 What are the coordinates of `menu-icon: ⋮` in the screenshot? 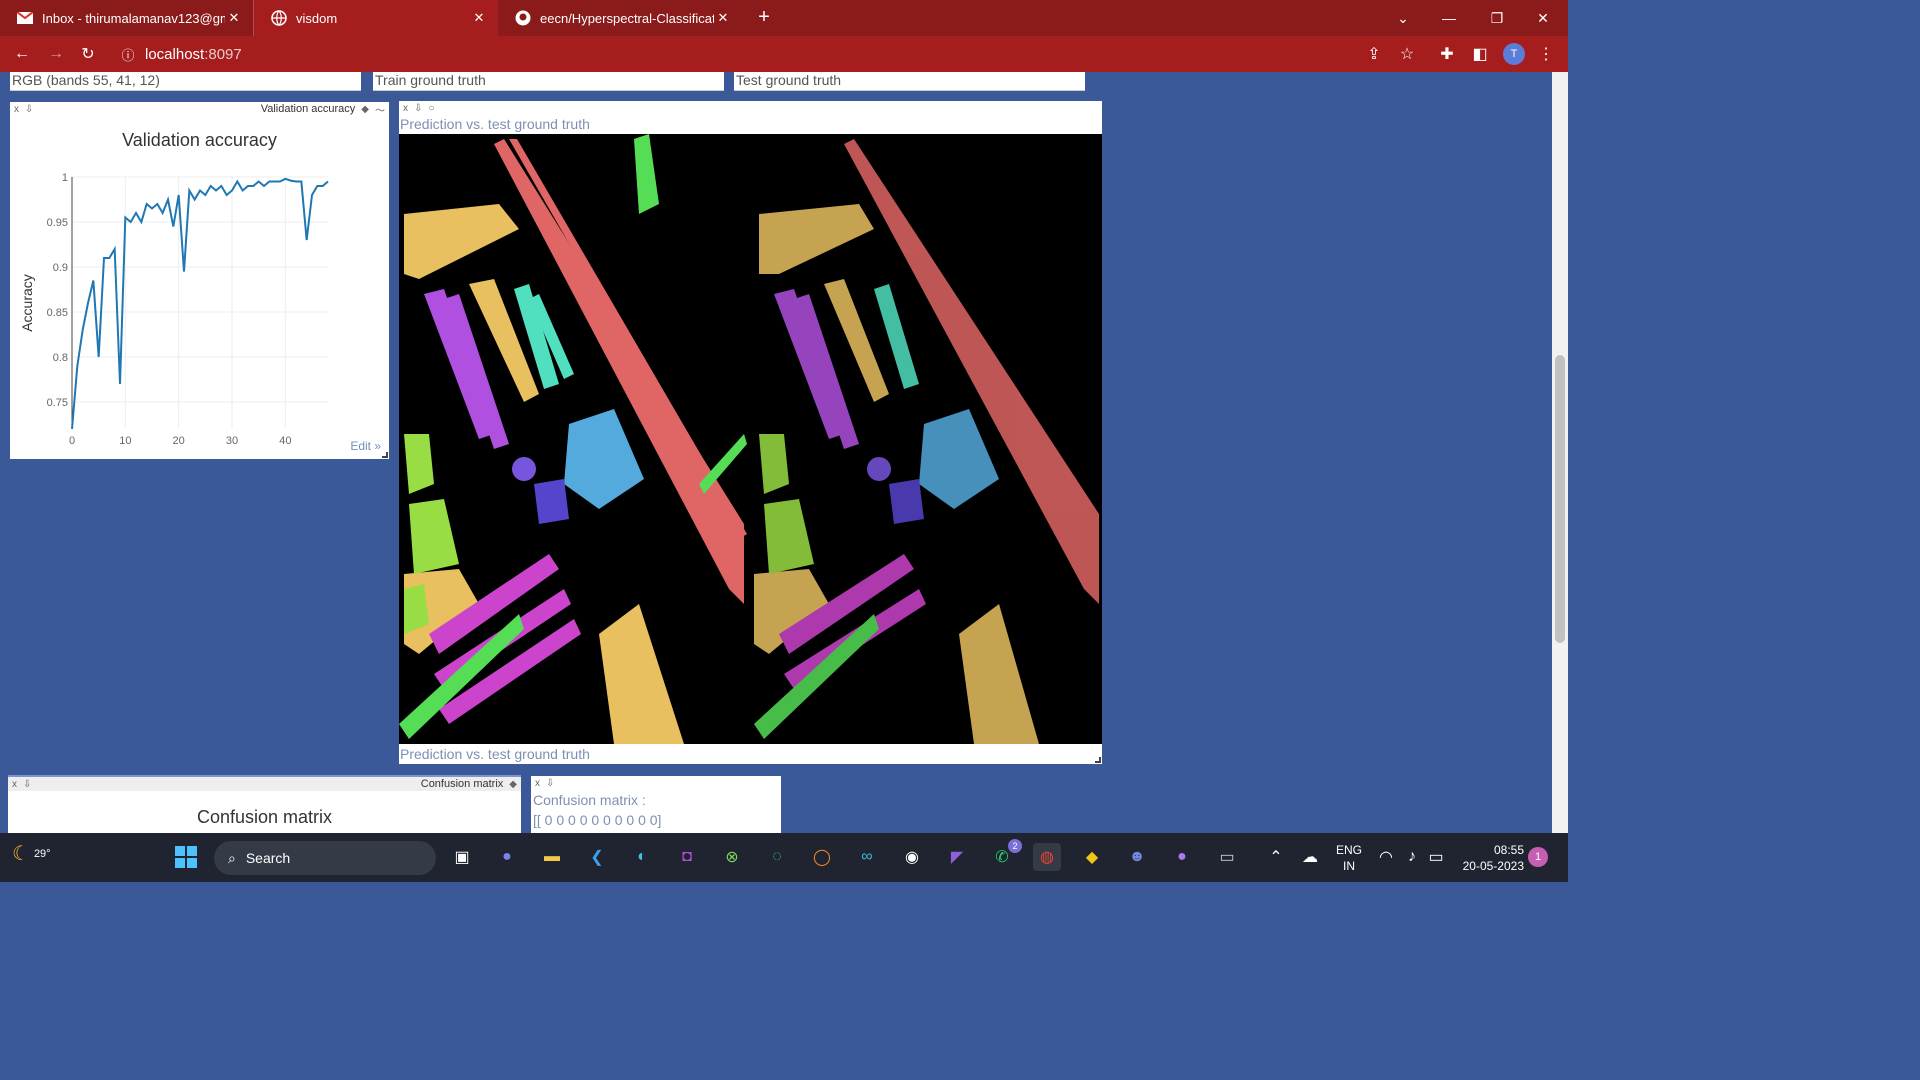 It's located at (1546, 54).